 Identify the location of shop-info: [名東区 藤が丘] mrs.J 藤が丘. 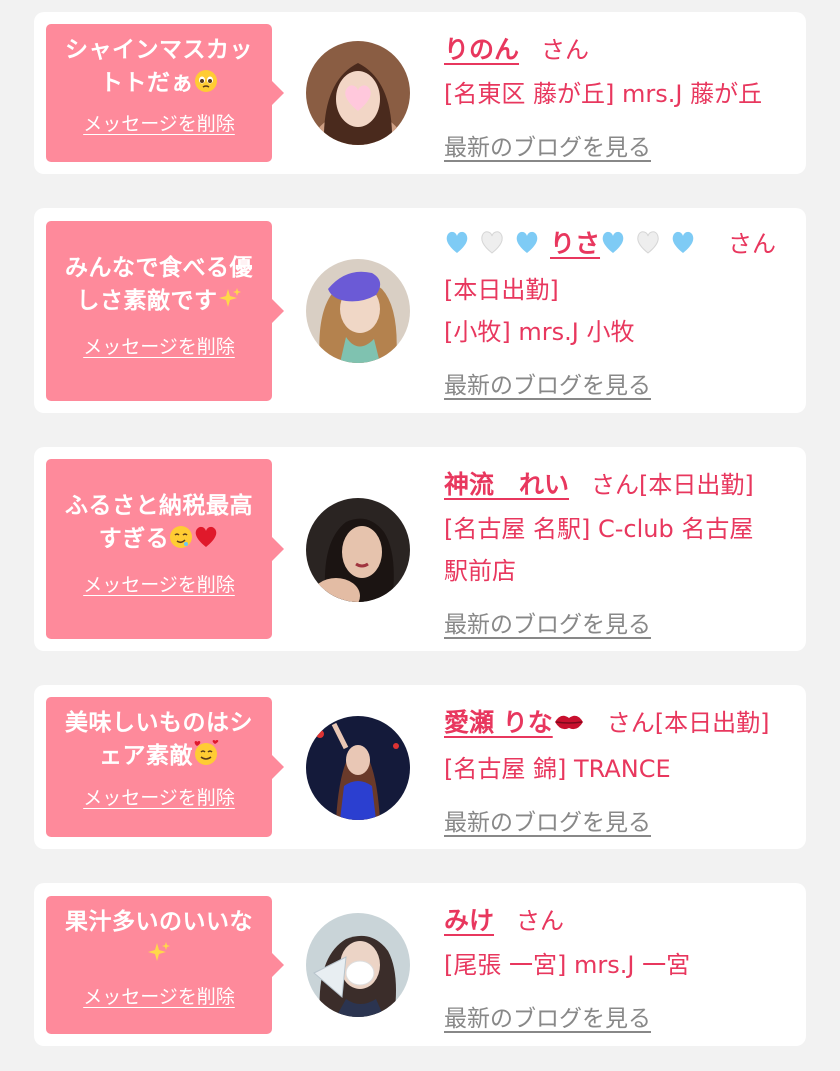
(603, 94).